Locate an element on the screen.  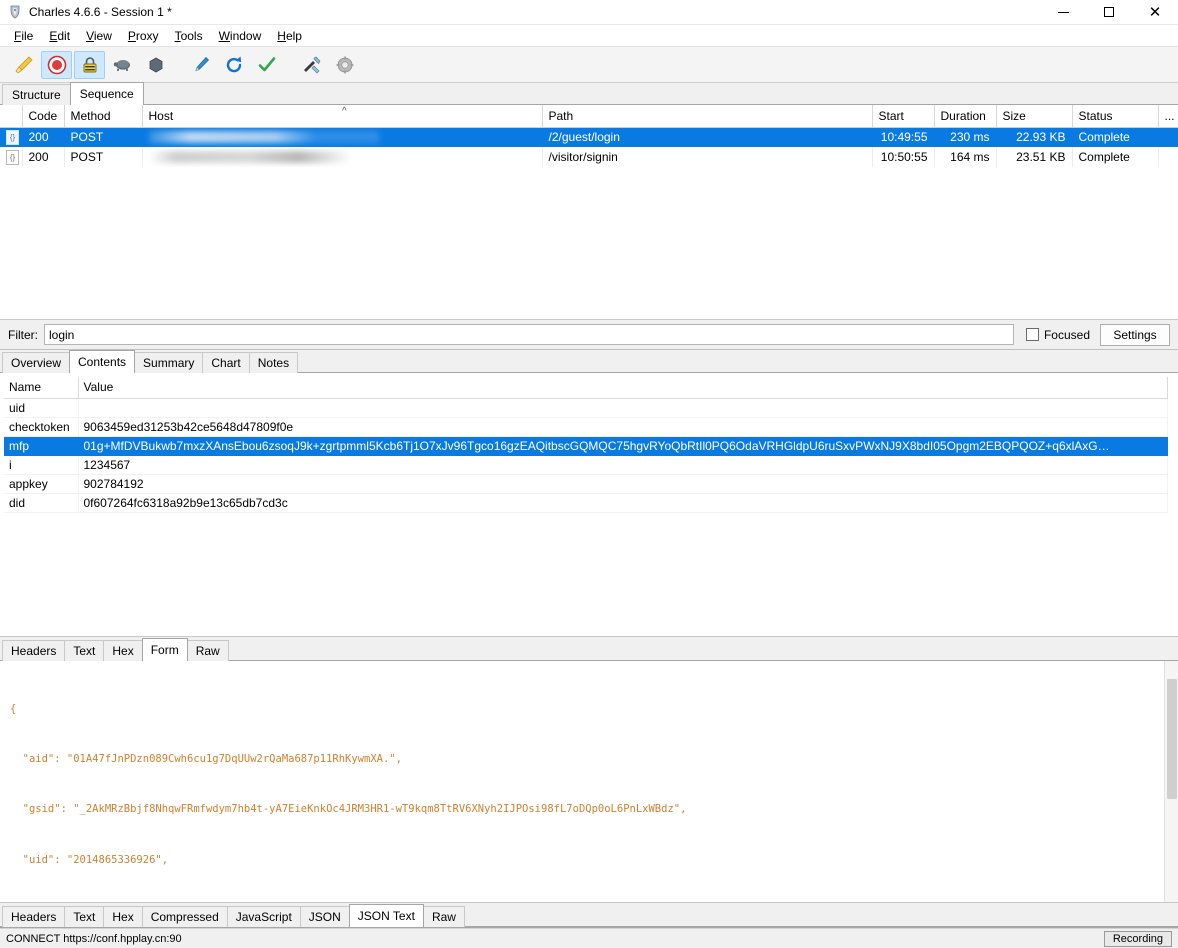
col-icon is located at coordinates (11, 116).